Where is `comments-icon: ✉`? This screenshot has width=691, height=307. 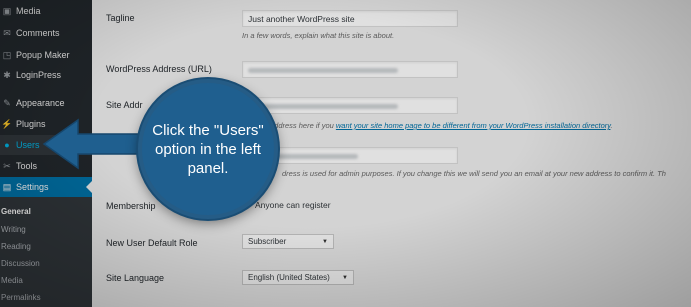
comments-icon: ✉ is located at coordinates (7, 32).